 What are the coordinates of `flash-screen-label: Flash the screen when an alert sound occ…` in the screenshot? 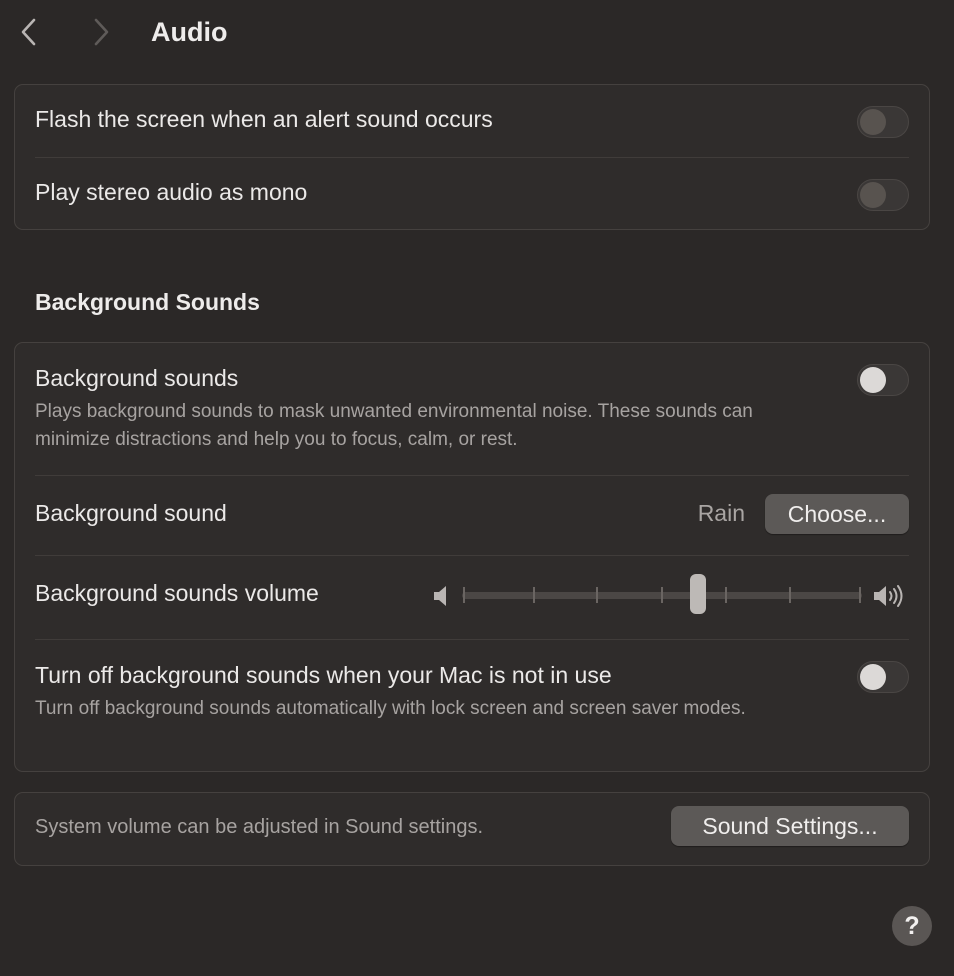 It's located at (264, 119).